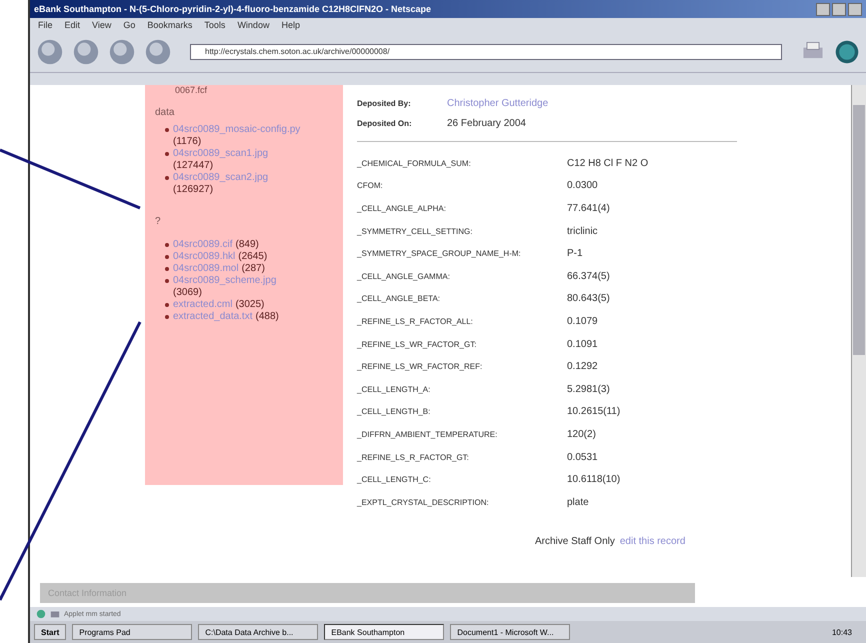 This screenshot has width=866, height=643. What do you see at coordinates (394, 411) in the screenshot?
I see `property-name: _CELL_LENGTH_B:` at bounding box center [394, 411].